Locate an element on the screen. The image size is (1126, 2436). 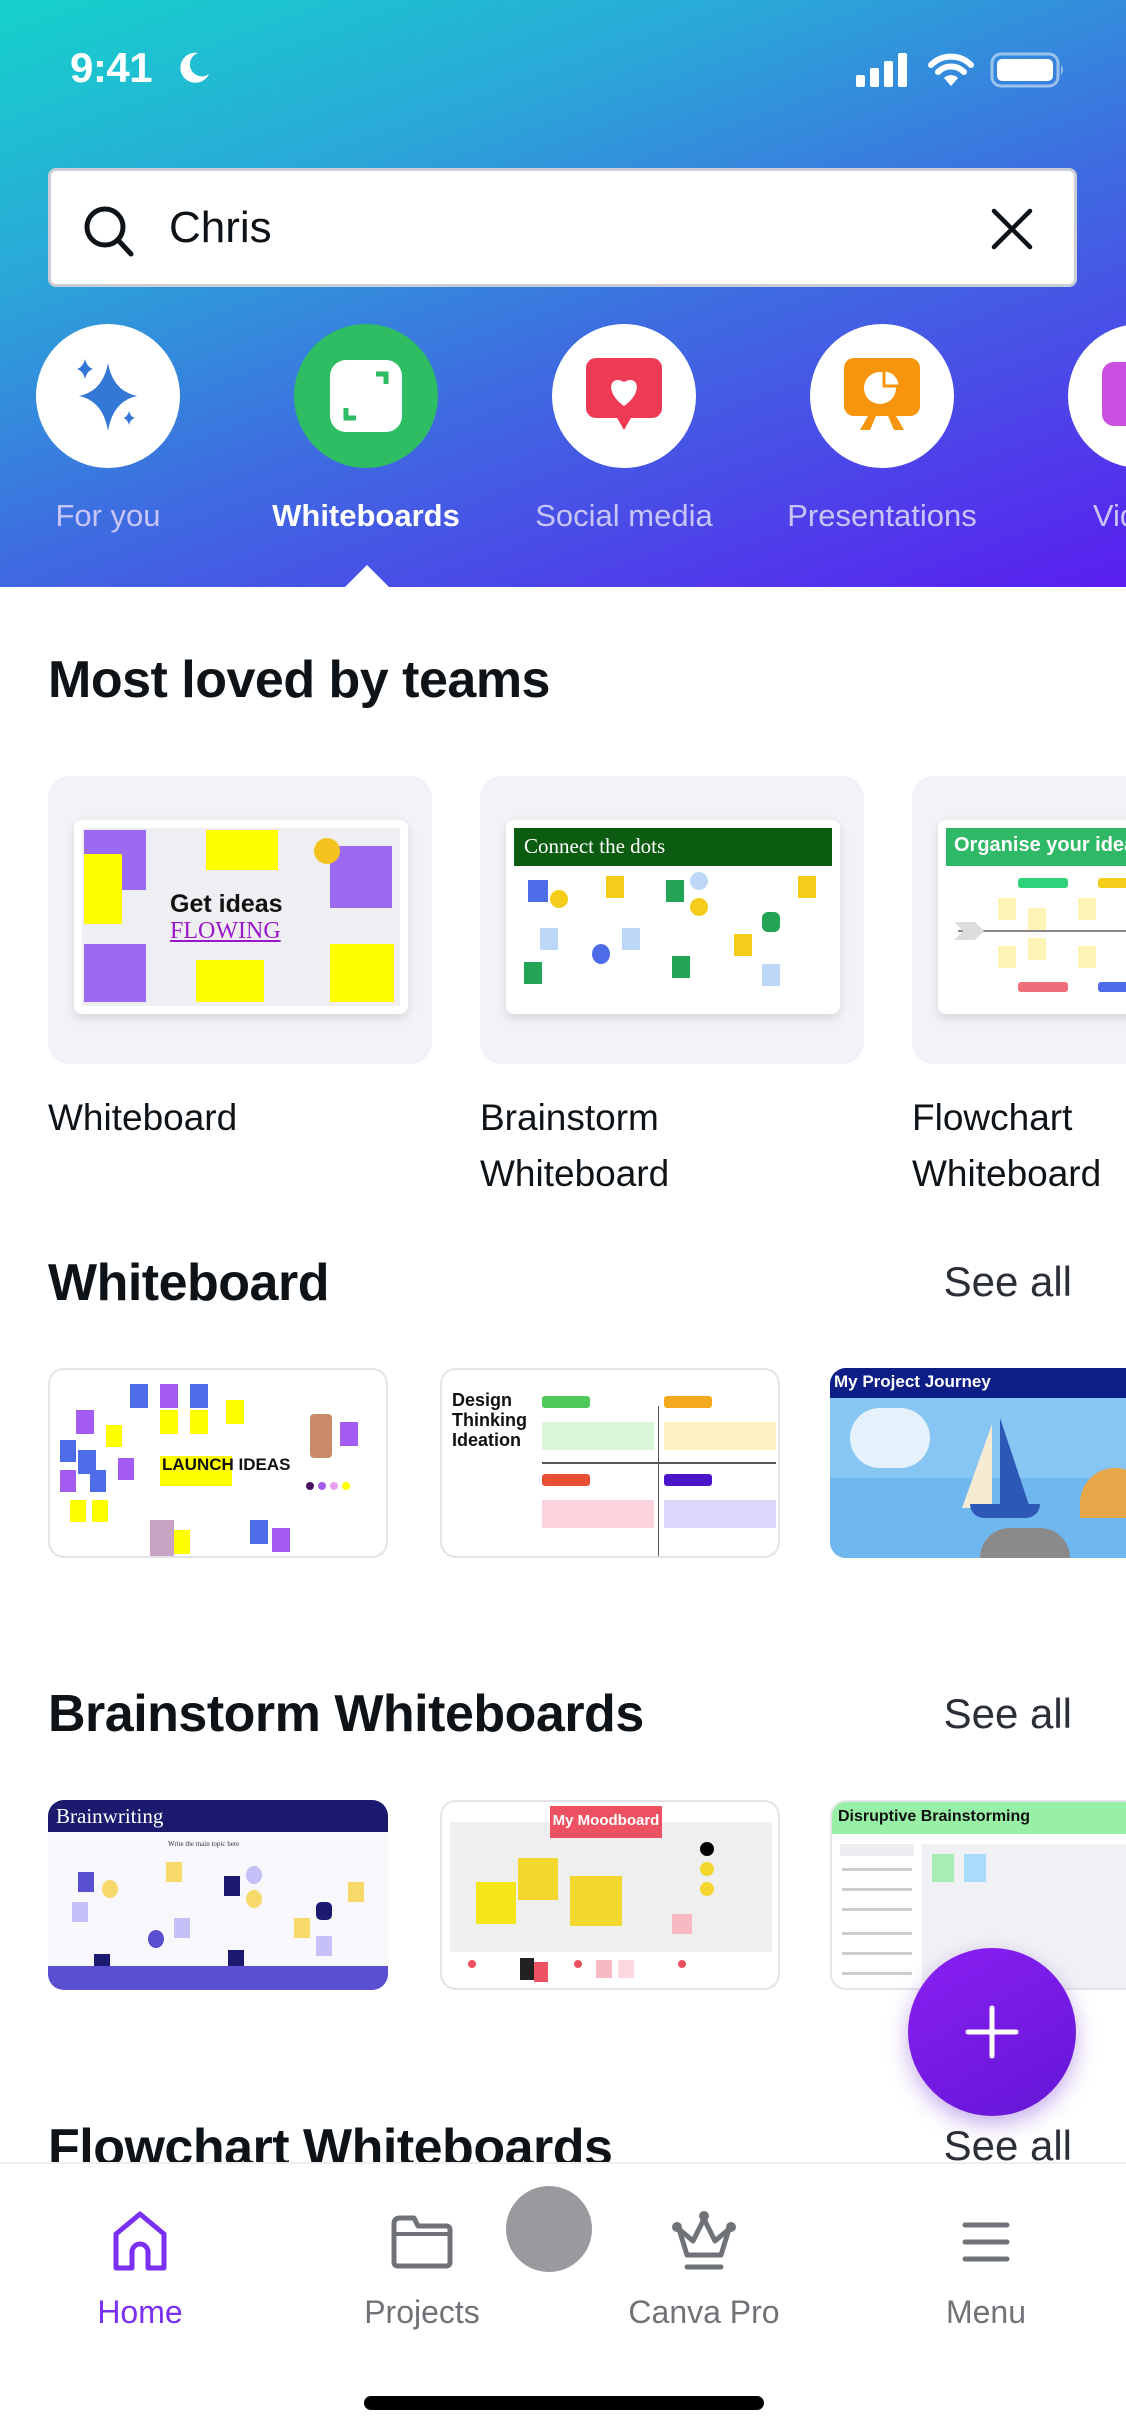
template-card-brainstorm-whiteboard: Connect the dots is located at coordinates (672, 920).